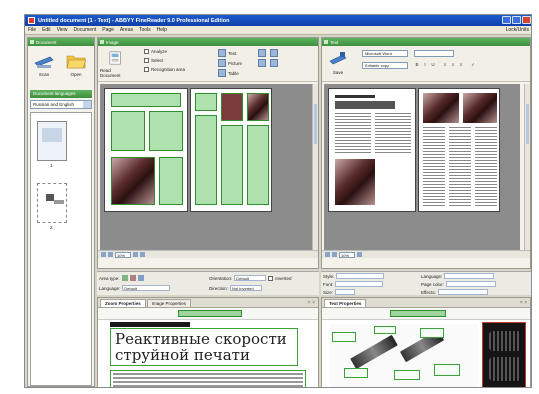 The height and width of the screenshot is (394, 539). I want to click on language-select: Russian and English, so click(61, 104).